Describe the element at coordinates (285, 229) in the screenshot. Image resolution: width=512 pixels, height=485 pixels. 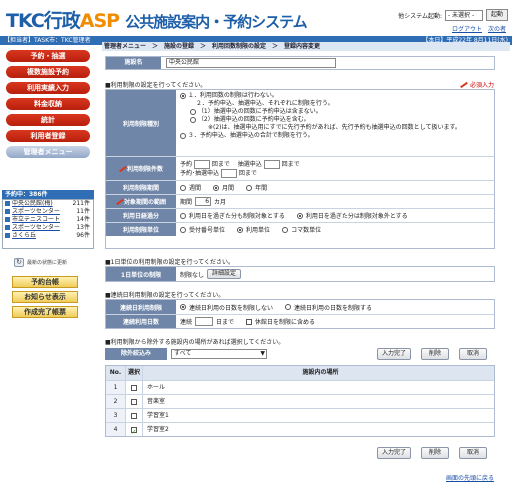
I see `radio-slot-unit` at that location.